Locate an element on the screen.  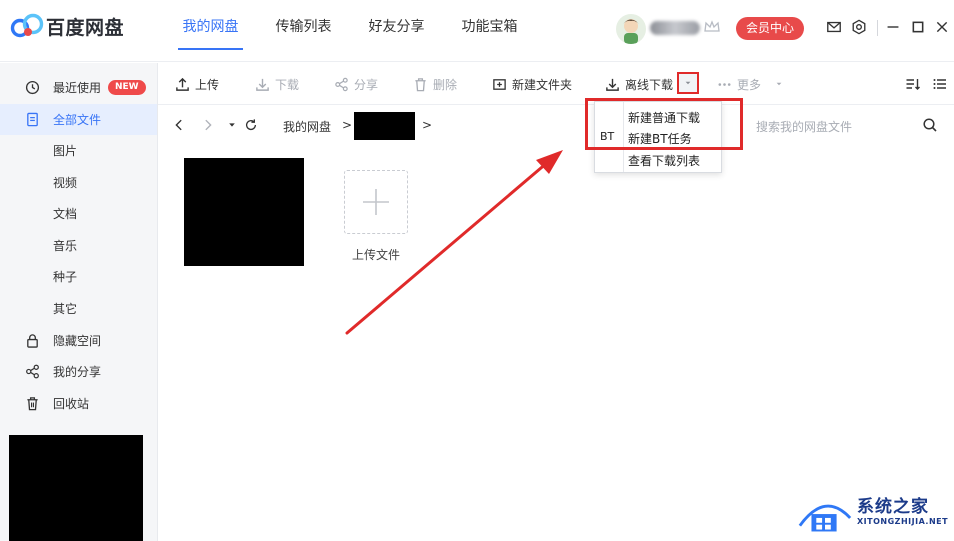
maximize-icon is located at coordinates (918, 27).